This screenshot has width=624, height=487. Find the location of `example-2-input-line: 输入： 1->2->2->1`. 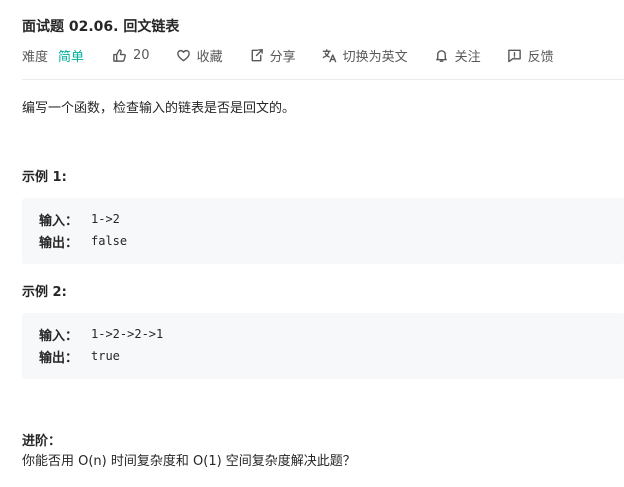

example-2-input-line: 输入： 1->2->2->1 is located at coordinates (331, 334).